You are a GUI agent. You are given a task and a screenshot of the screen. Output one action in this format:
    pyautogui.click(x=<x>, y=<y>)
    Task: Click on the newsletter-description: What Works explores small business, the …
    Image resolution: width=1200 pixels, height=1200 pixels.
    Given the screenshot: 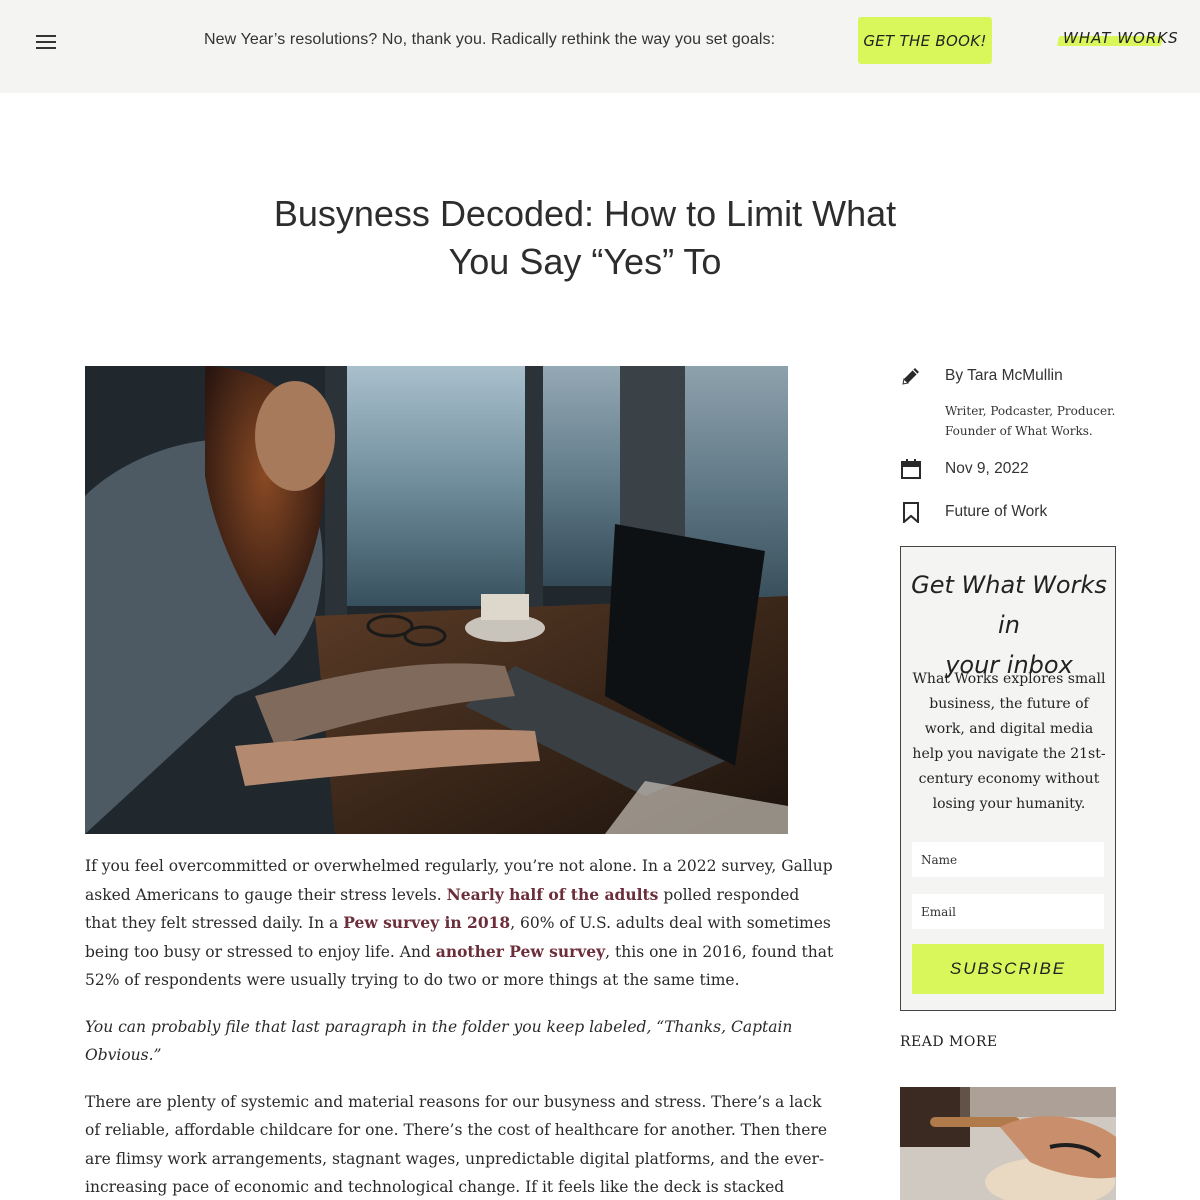 What is the action you would take?
    pyautogui.click(x=1009, y=741)
    